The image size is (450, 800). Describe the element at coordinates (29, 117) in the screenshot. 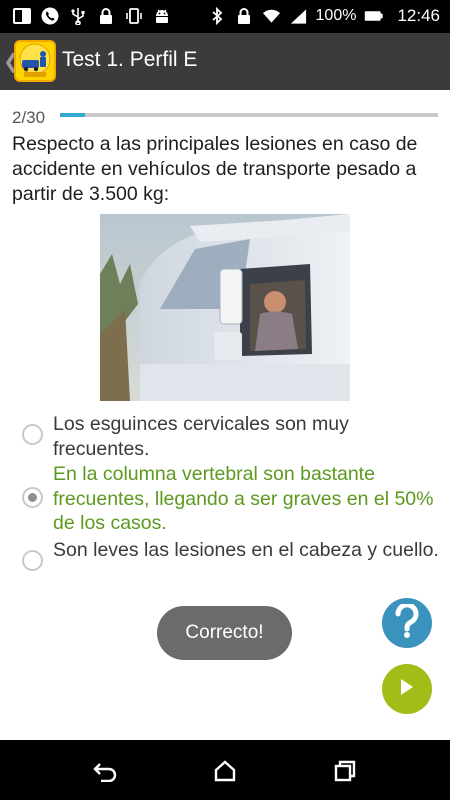

I see `question-counter: 2/30` at that location.